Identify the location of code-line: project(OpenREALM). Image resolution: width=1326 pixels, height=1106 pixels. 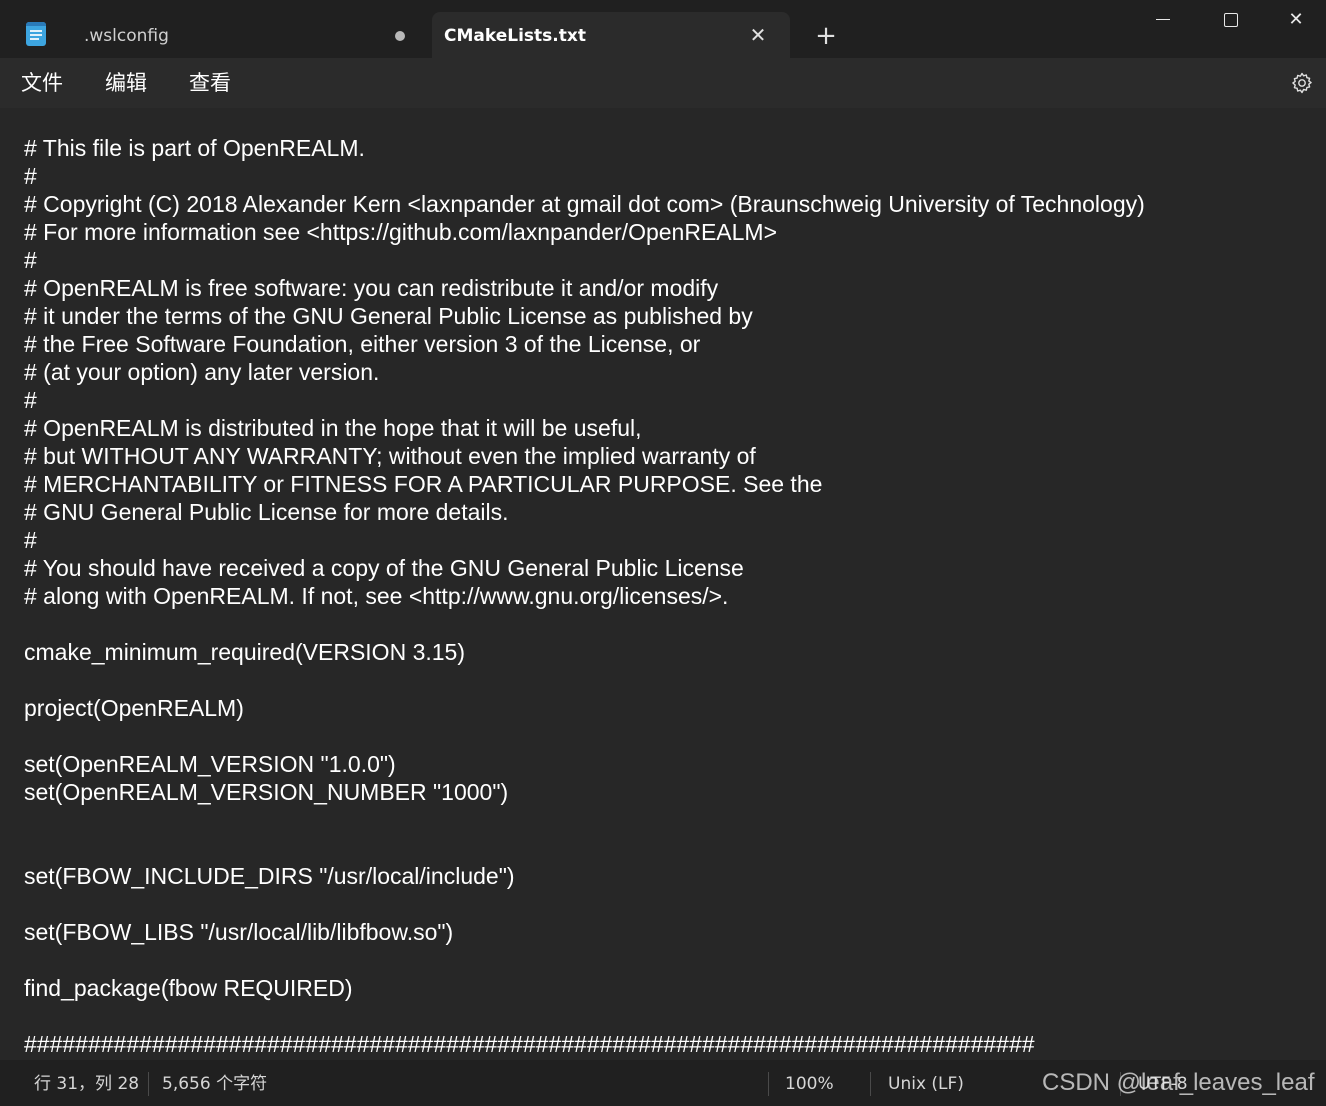
(134, 708).